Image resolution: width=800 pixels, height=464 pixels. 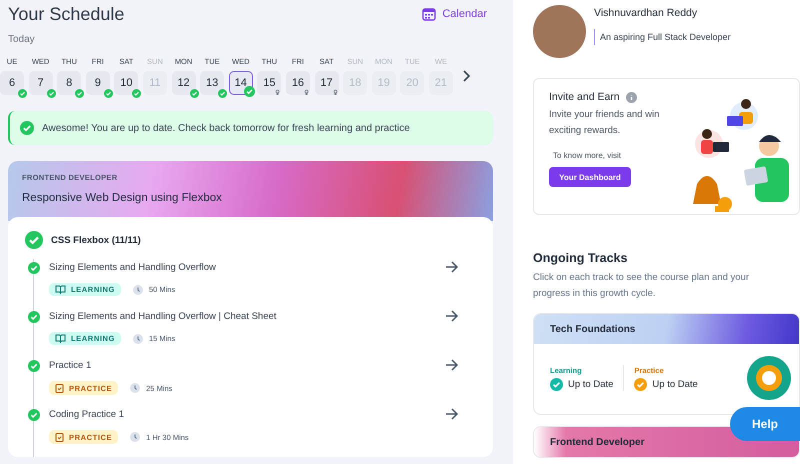 I want to click on dashboard-button: Your Dashboard, so click(x=590, y=177).